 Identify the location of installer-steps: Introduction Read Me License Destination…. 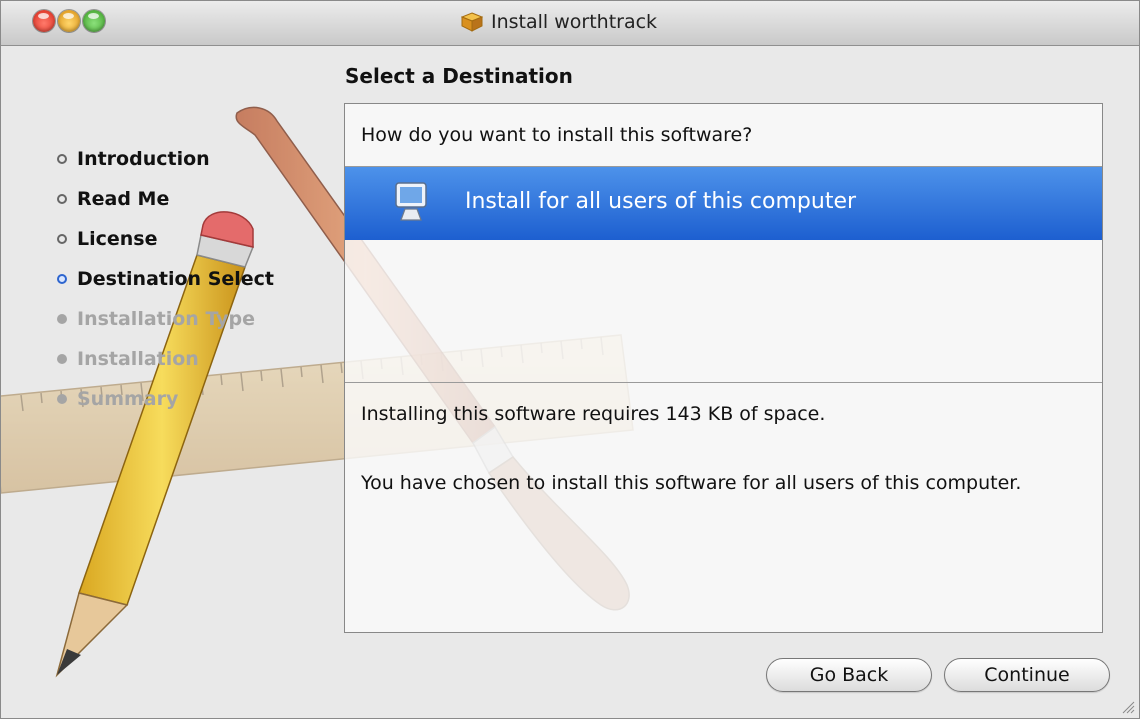
(165, 279).